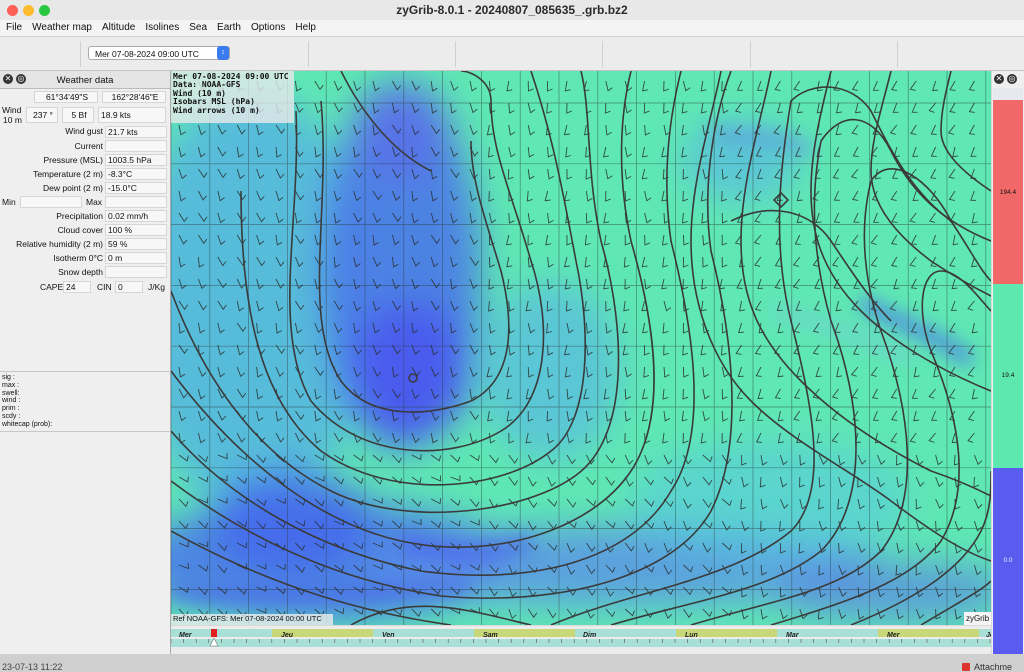 This screenshot has height=672, width=1024. What do you see at coordinates (85, 217) in the screenshot?
I see `data-row: Precipitation 0.02 mm/h` at bounding box center [85, 217].